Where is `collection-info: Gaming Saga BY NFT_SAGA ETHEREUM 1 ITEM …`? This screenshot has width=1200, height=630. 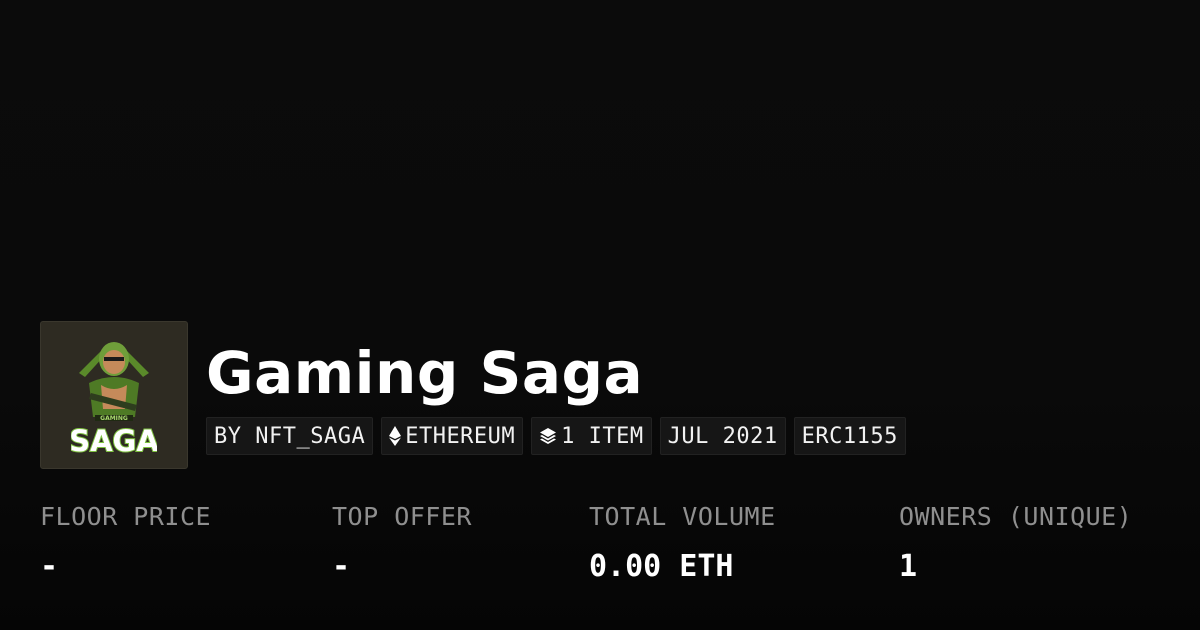 collection-info: Gaming Saga BY NFT_SAGA ETHEREUM 1 ITEM … is located at coordinates (556, 388).